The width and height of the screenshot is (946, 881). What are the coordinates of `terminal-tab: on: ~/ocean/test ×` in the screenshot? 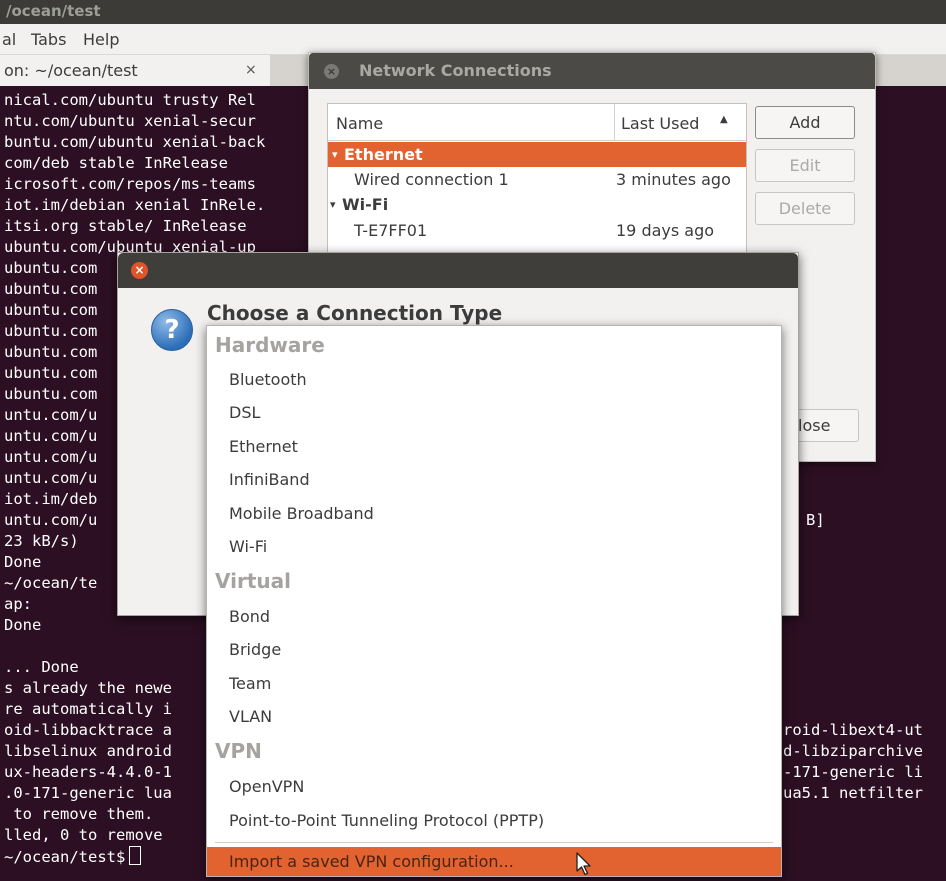 It's located at (135, 70).